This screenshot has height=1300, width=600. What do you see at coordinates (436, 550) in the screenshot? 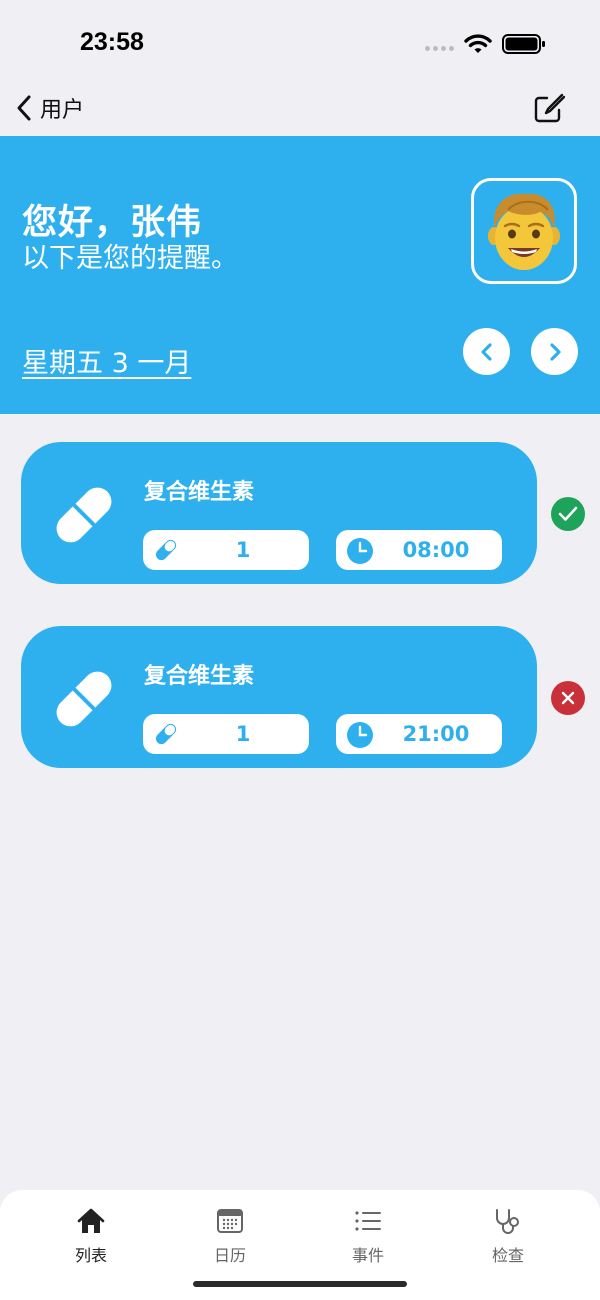
I see `time-value: 08:00` at bounding box center [436, 550].